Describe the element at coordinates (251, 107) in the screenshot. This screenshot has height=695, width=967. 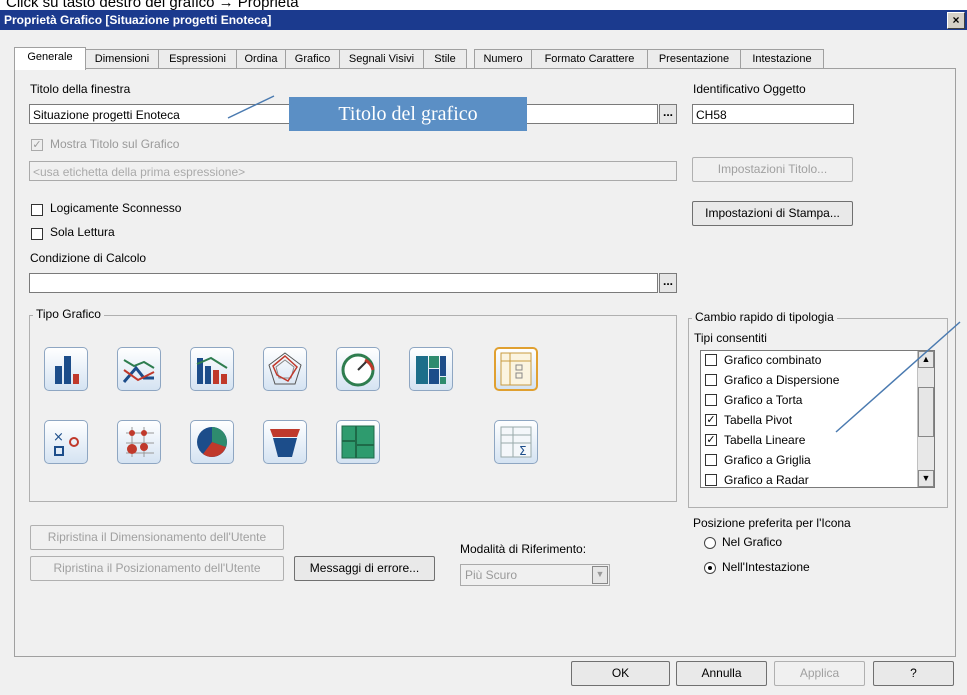
I see `callout-arrow-line` at that location.